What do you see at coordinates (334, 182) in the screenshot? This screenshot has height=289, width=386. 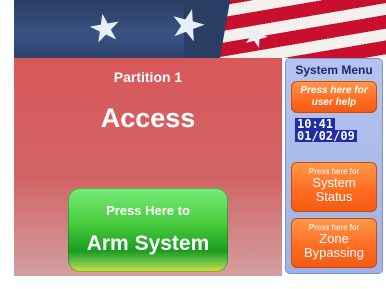 I see `status-button-line1: System` at bounding box center [334, 182].